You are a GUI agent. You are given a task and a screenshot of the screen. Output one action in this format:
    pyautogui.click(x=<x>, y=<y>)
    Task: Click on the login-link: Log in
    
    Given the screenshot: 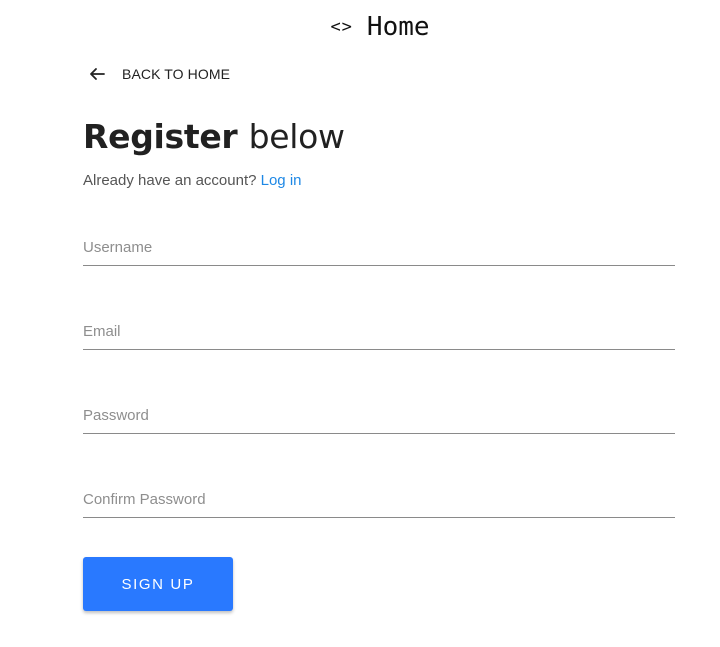 What is the action you would take?
    pyautogui.click(x=281, y=180)
    